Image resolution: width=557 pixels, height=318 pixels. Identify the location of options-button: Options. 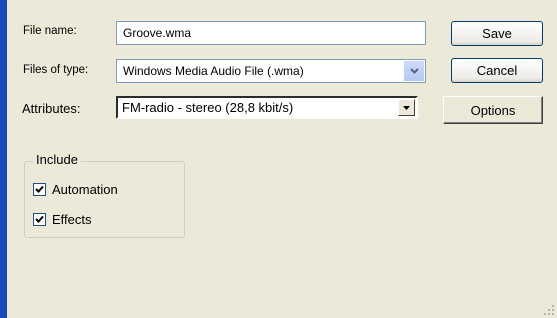
(493, 110).